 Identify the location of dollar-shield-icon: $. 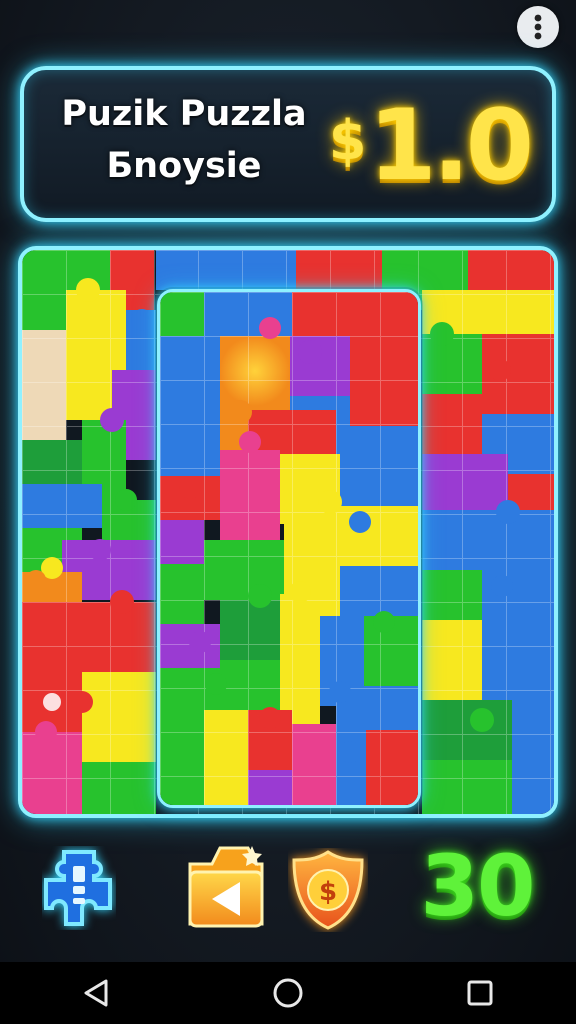
(328, 890).